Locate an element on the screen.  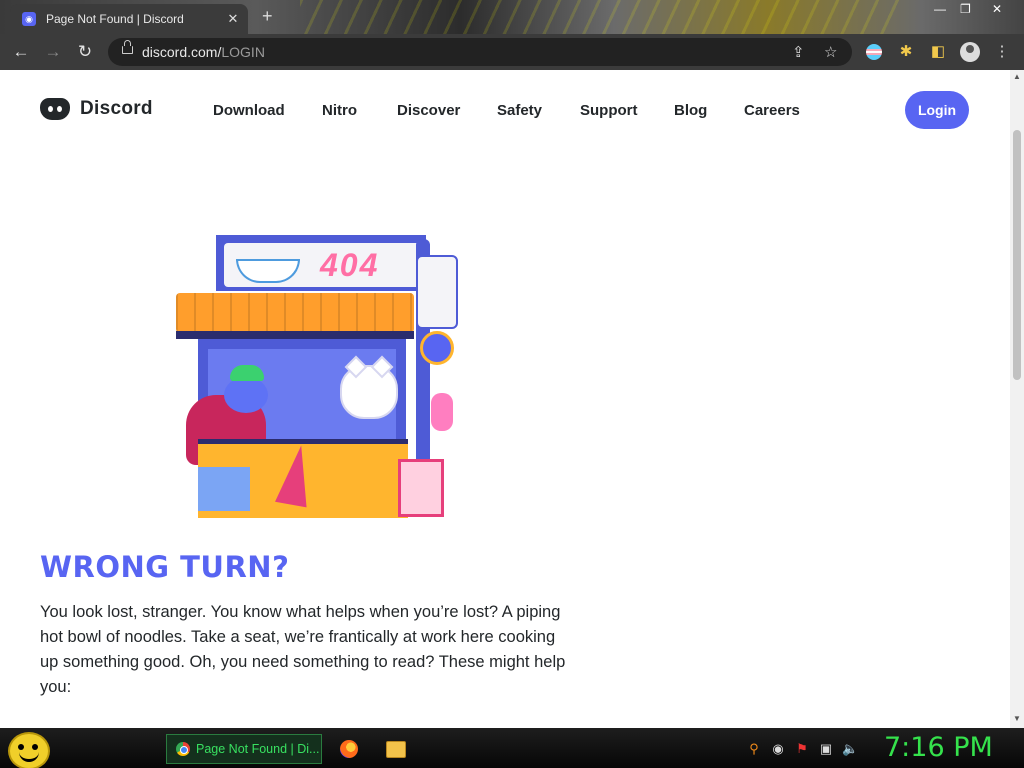
scroll-down-icon: ▼ is located at coordinates (1017, 718).